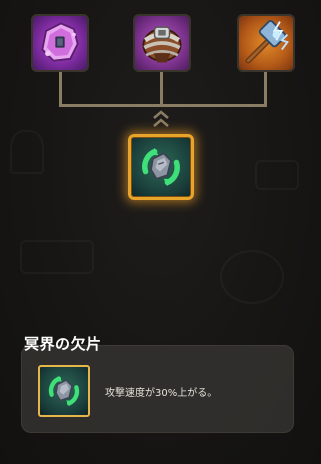 This screenshot has height=464, width=321. Describe the element at coordinates (161, 118) in the screenshot. I see `merge-arrow-icon` at that location.